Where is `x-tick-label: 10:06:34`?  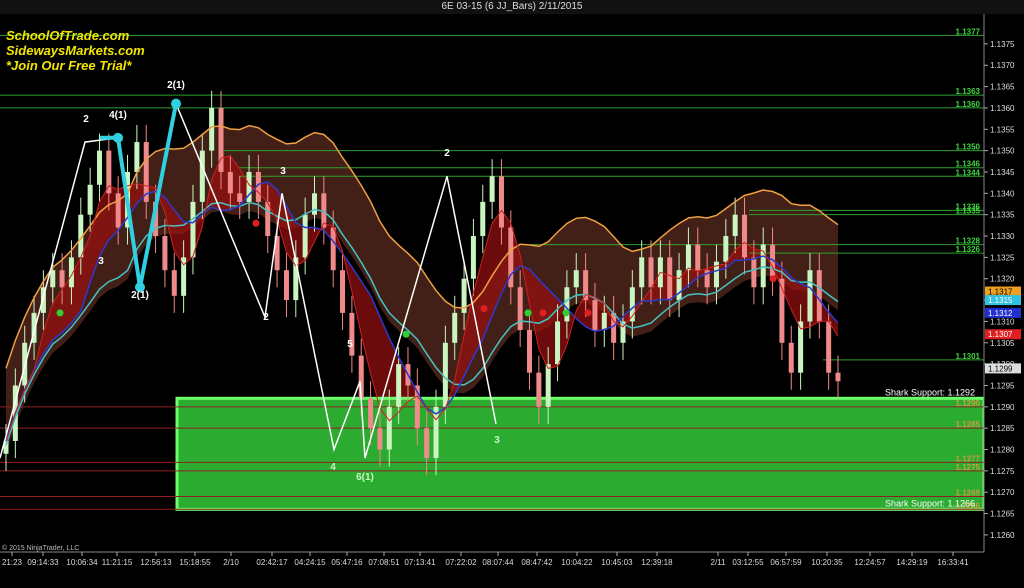
x-tick-label: 10:06:34 is located at coordinates (82, 562).